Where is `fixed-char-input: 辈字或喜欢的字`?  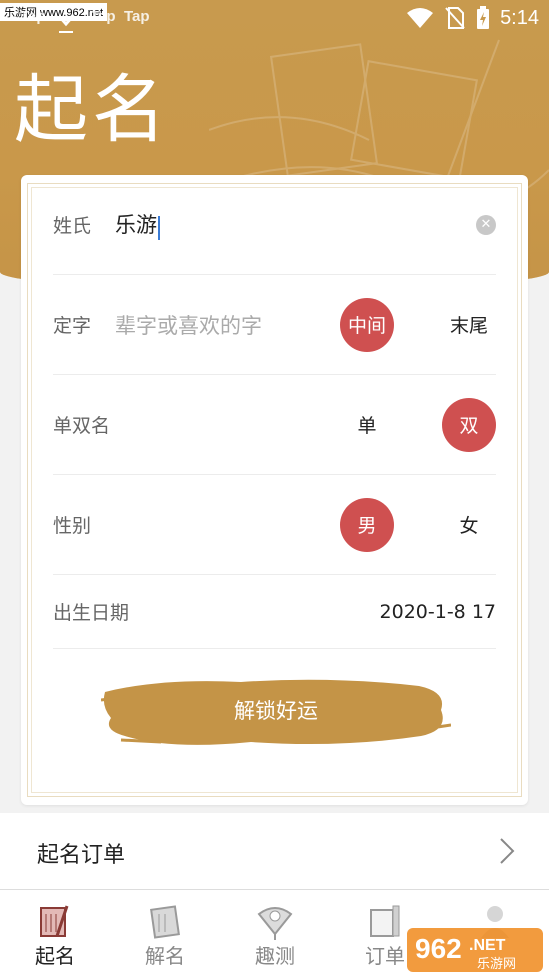 fixed-char-input: 辈字或喜欢的字 is located at coordinates (188, 325).